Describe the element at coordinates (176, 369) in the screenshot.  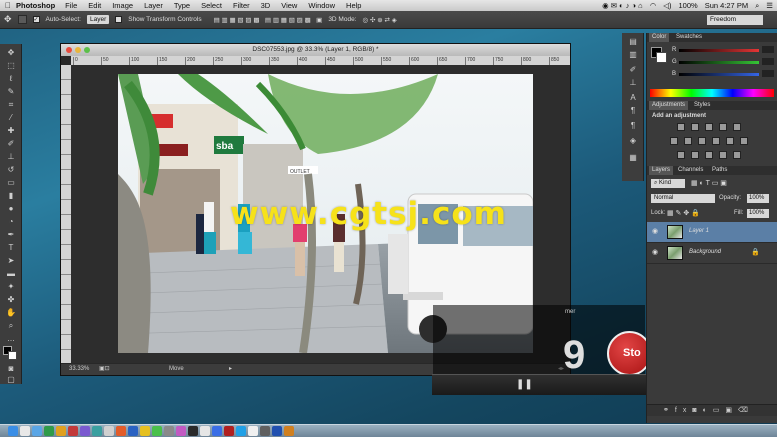
I see `status-tool: Move` at that location.